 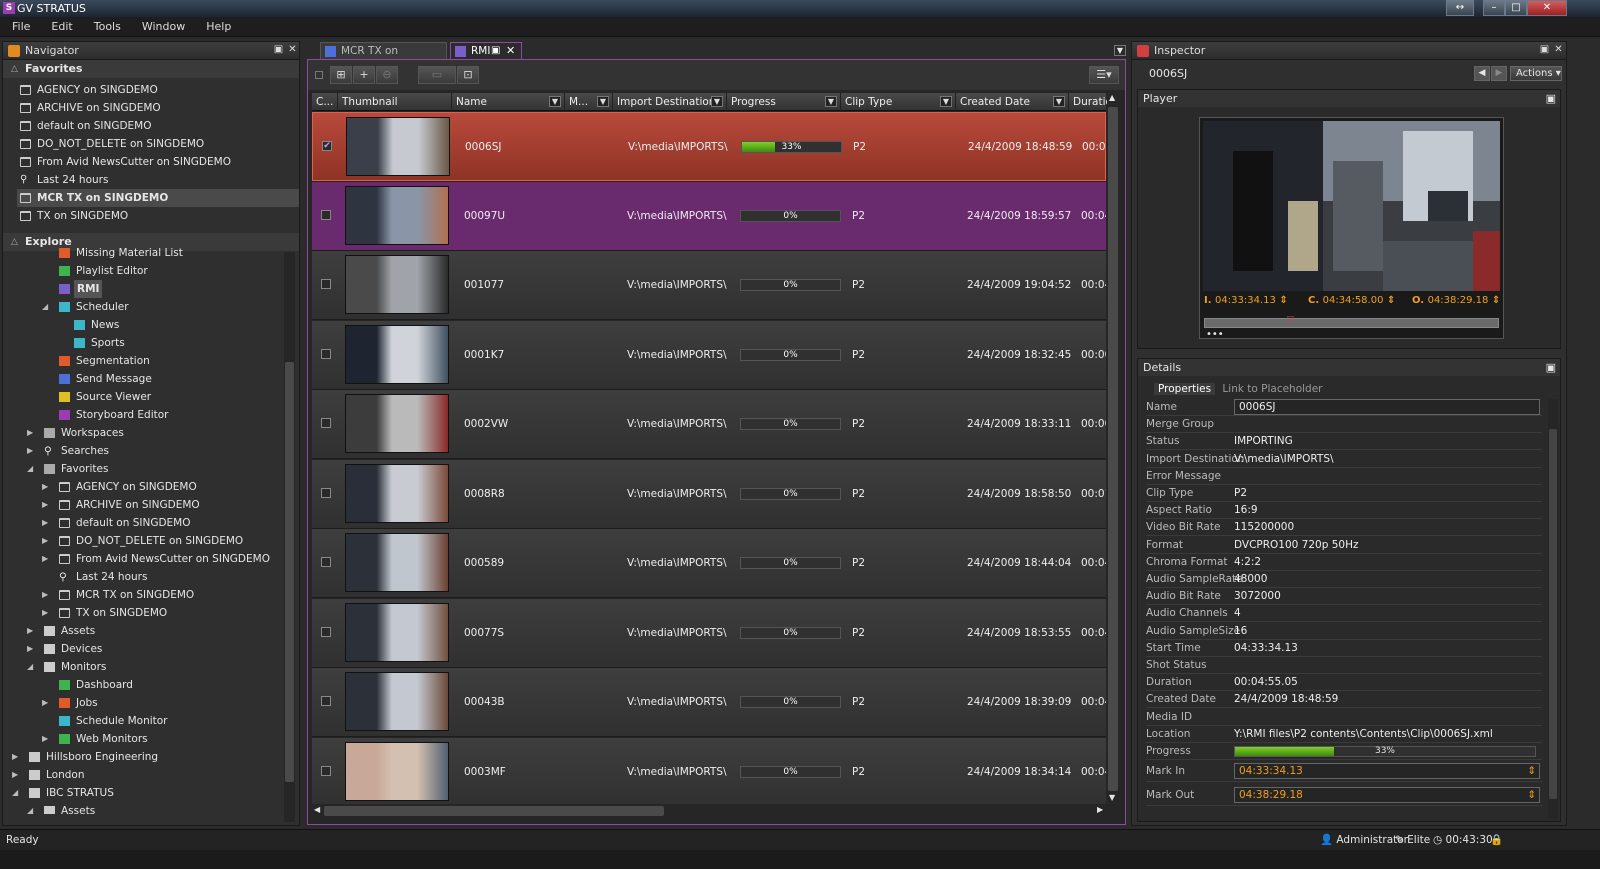 I want to click on tree-item: ▶ AGENCY on SINGDEMO, so click(x=145, y=487).